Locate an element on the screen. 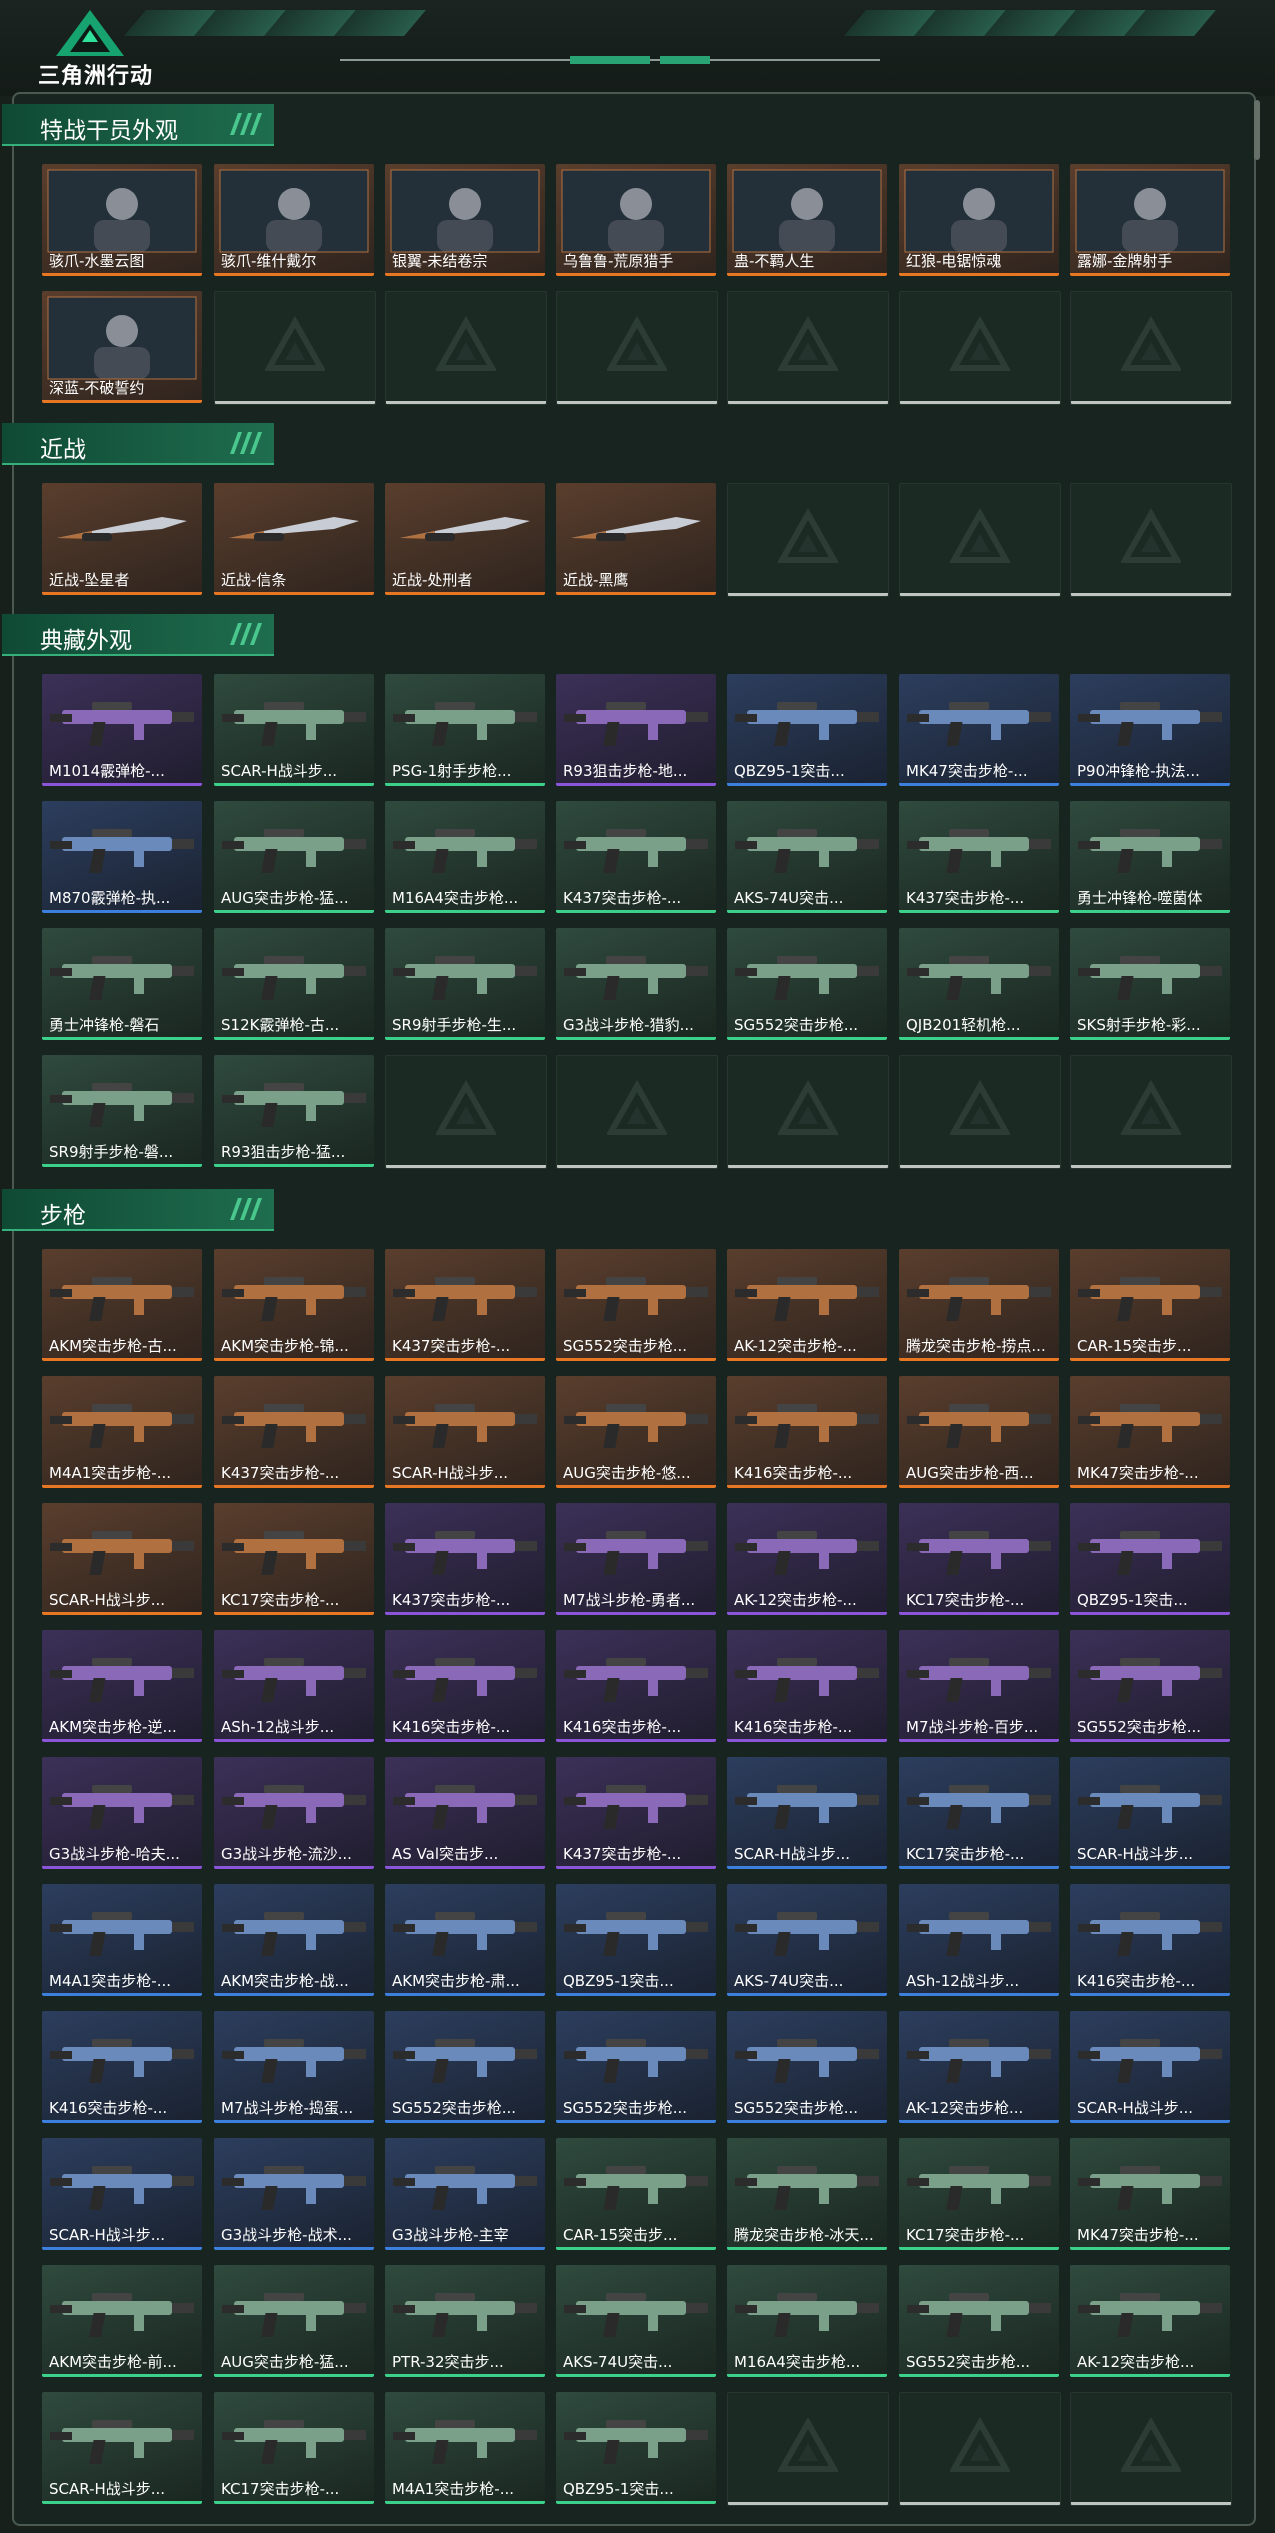 The height and width of the screenshot is (2533, 1275). operator-skin-card: 骇爪-水墨云图 is located at coordinates (122, 220).